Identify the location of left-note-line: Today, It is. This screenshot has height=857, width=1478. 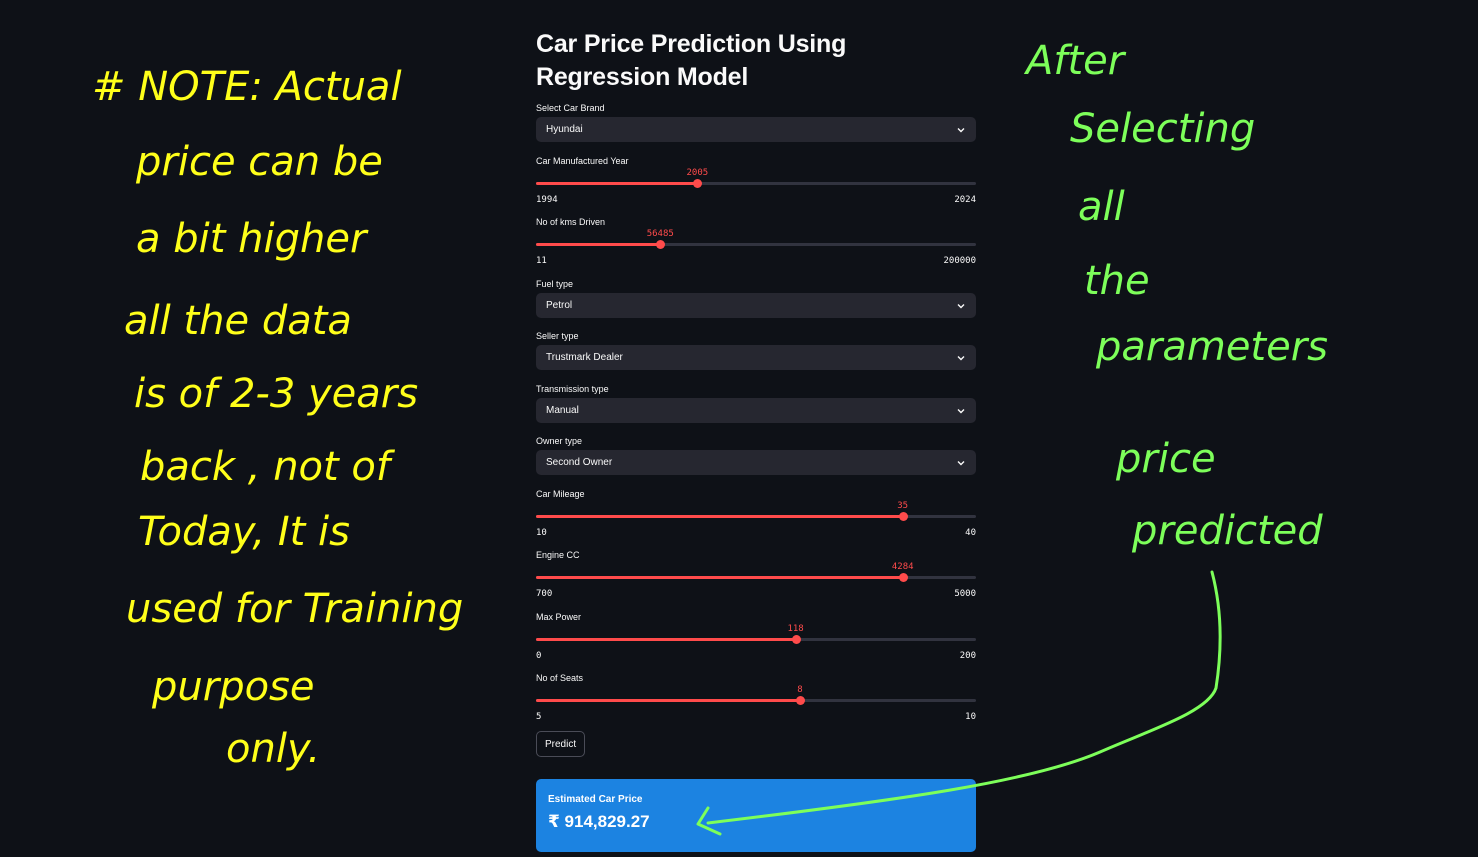
(244, 532).